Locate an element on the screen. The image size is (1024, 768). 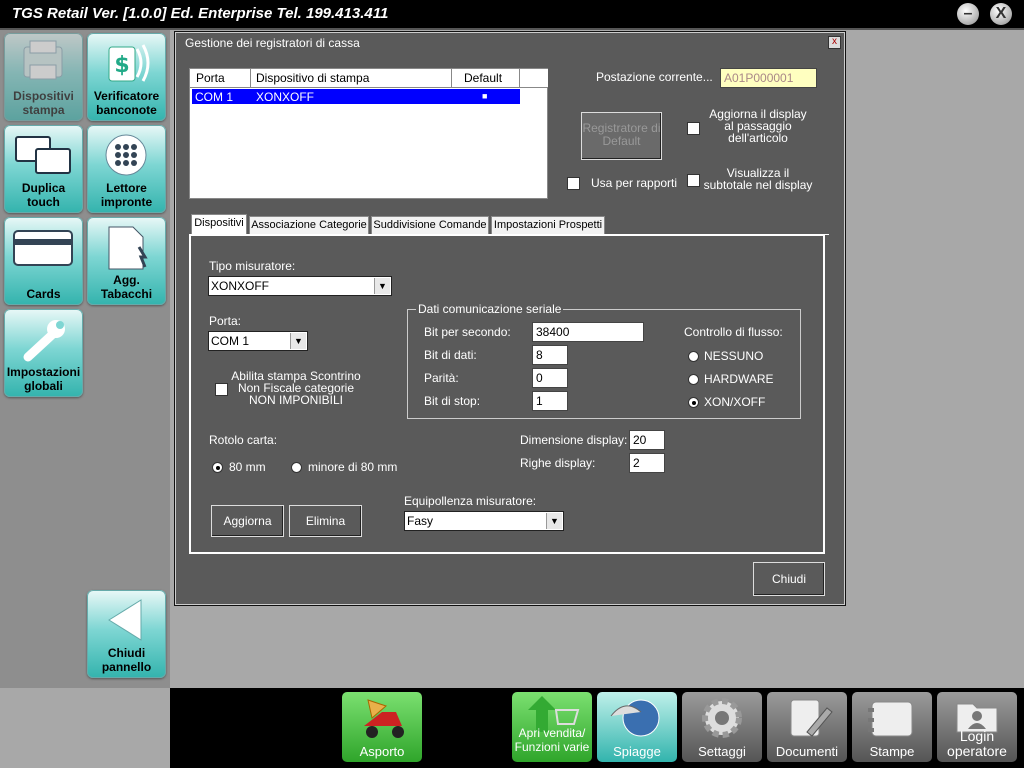
asporto-button: Asporto is located at coordinates (382, 727).